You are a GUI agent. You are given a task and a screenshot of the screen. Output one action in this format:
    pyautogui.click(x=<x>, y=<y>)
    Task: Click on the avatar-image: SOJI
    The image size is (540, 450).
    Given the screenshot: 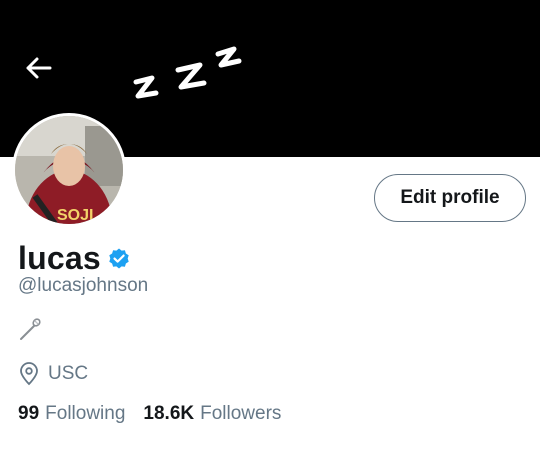 What is the action you would take?
    pyautogui.click(x=69, y=170)
    